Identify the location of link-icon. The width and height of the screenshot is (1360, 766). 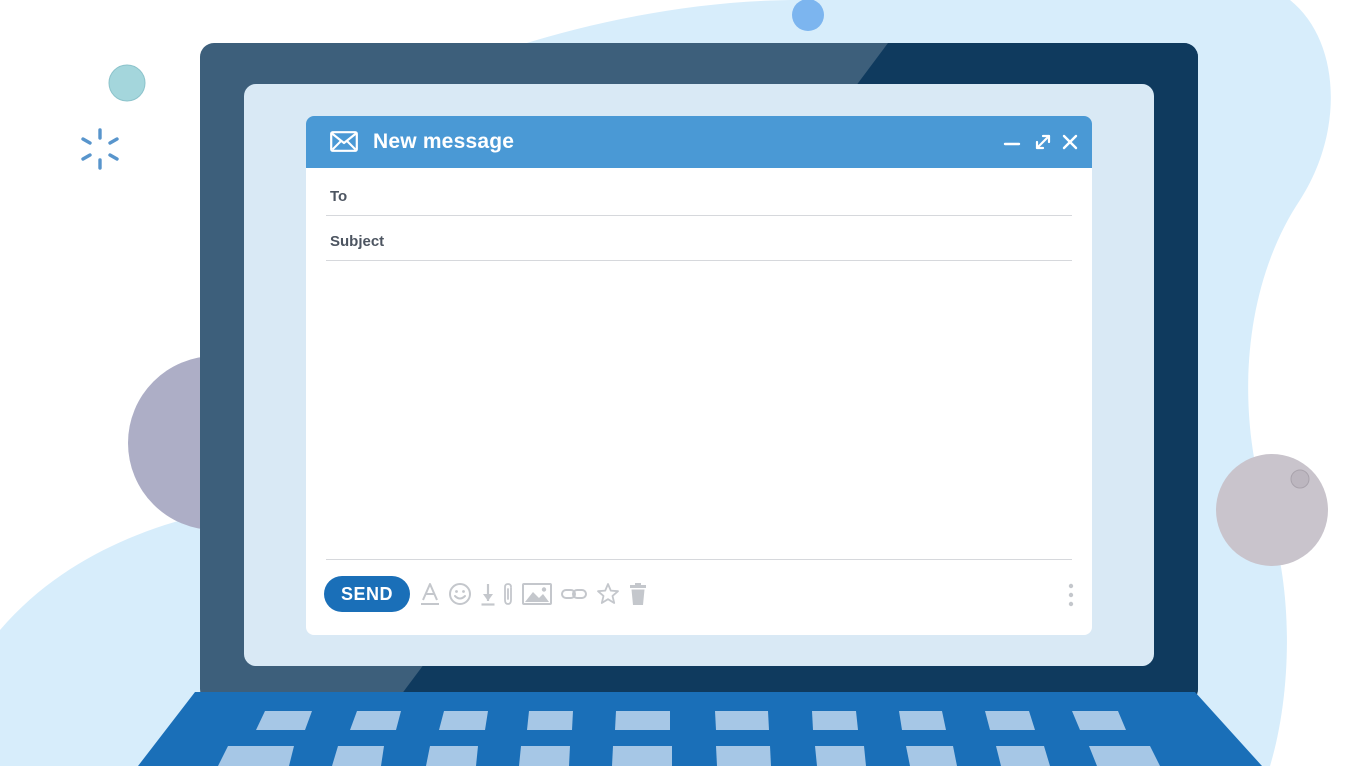
(574, 594).